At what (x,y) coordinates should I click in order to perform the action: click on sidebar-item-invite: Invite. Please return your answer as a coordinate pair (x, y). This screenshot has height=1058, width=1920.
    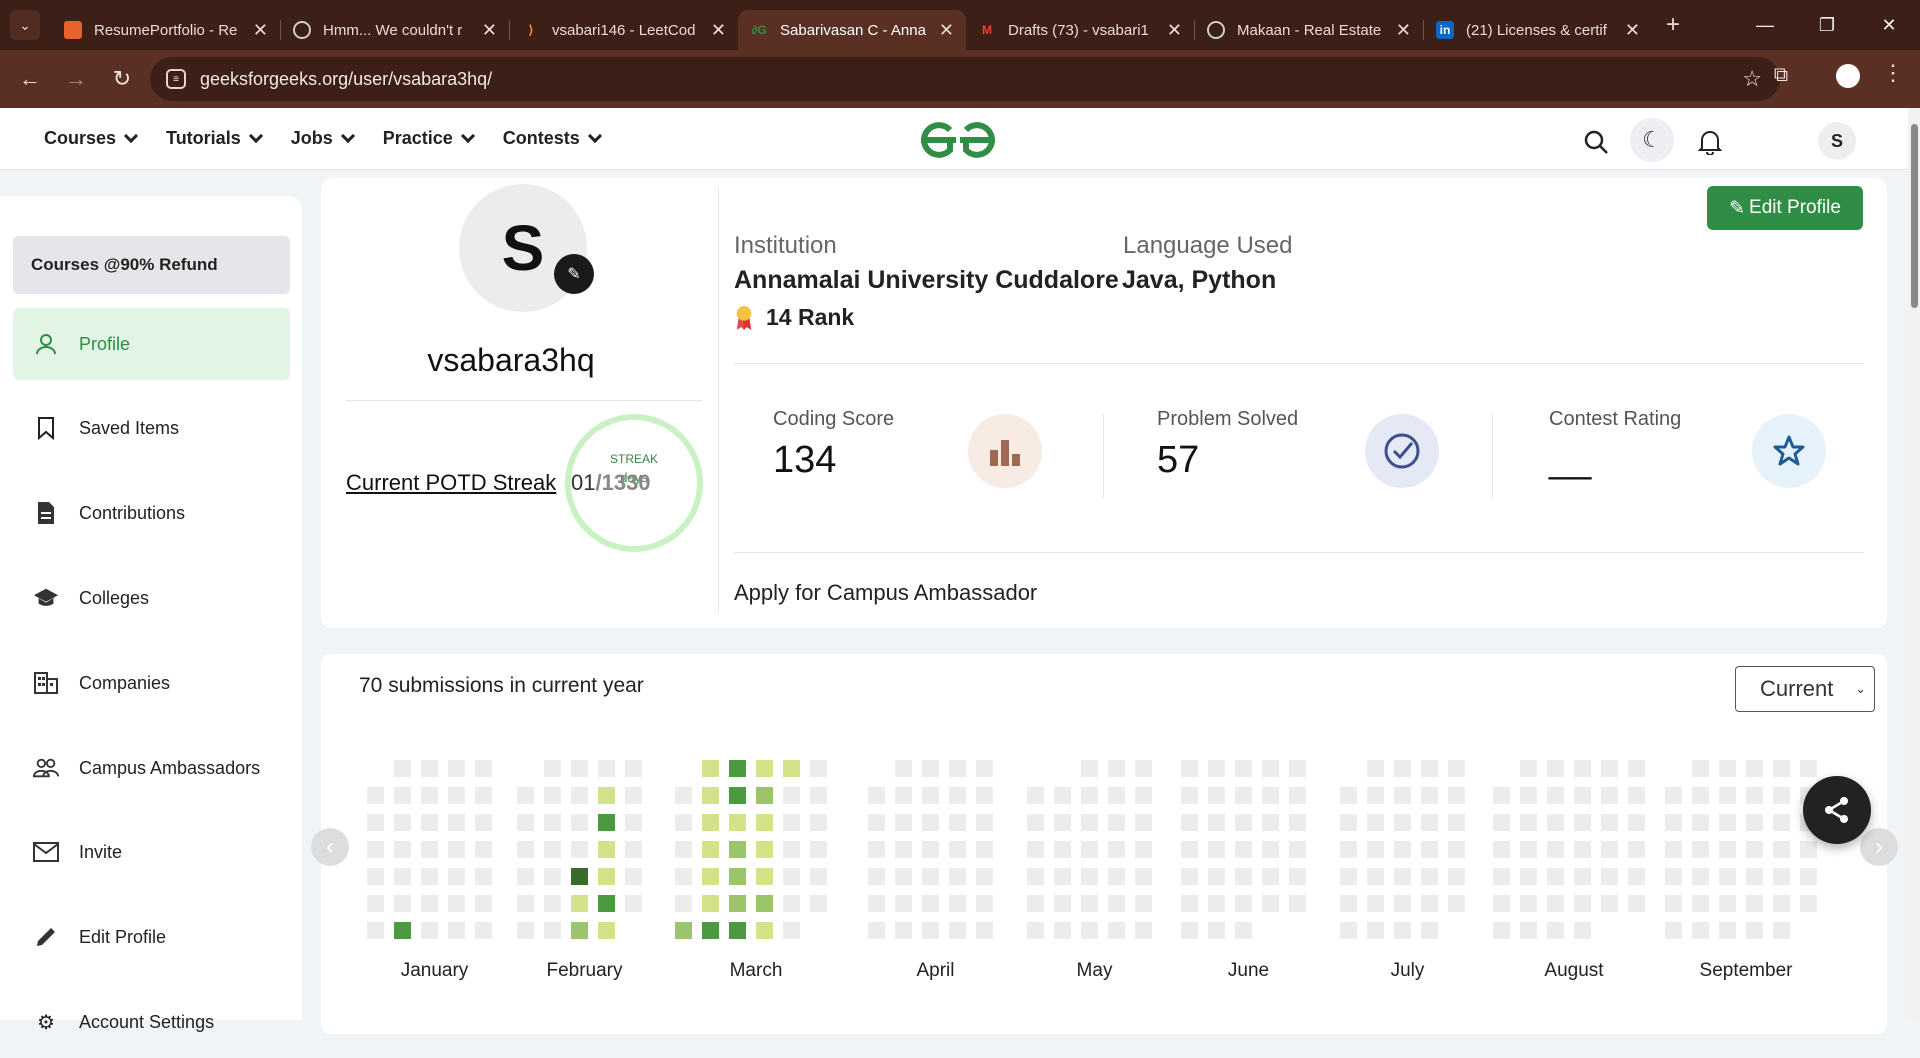
    Looking at the image, I should click on (151, 852).